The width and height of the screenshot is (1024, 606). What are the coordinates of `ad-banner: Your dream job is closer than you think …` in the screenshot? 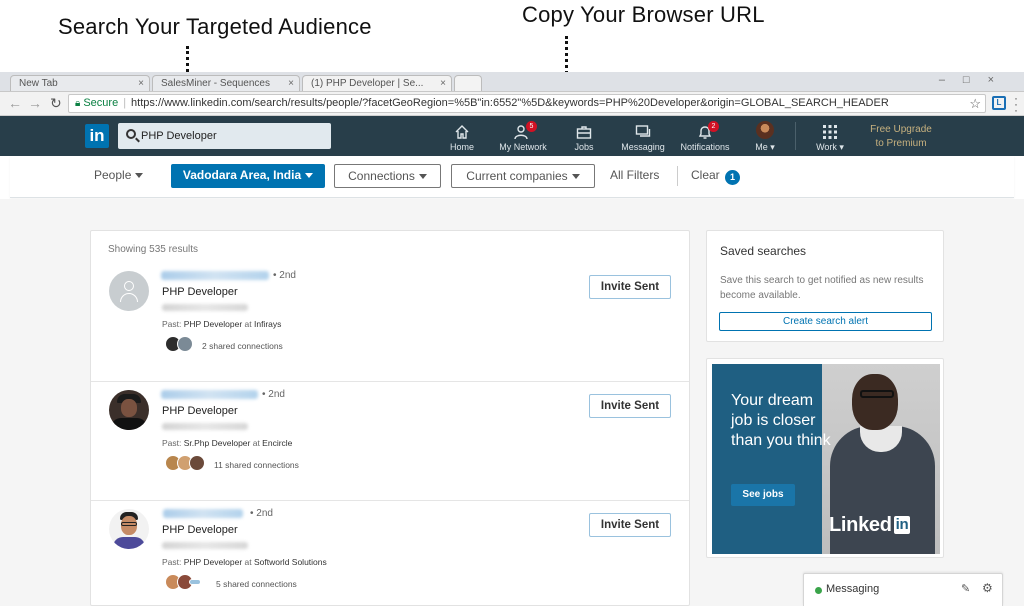 It's located at (826, 459).